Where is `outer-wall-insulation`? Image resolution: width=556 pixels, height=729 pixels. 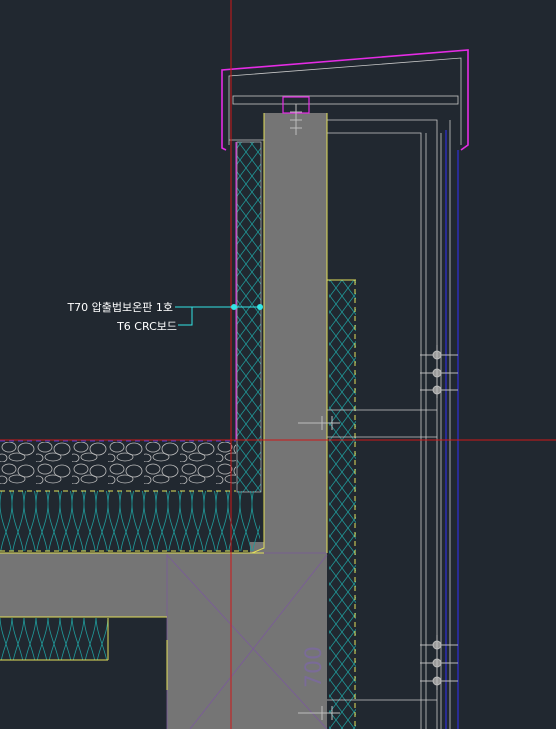 outer-wall-insulation is located at coordinates (342, 504).